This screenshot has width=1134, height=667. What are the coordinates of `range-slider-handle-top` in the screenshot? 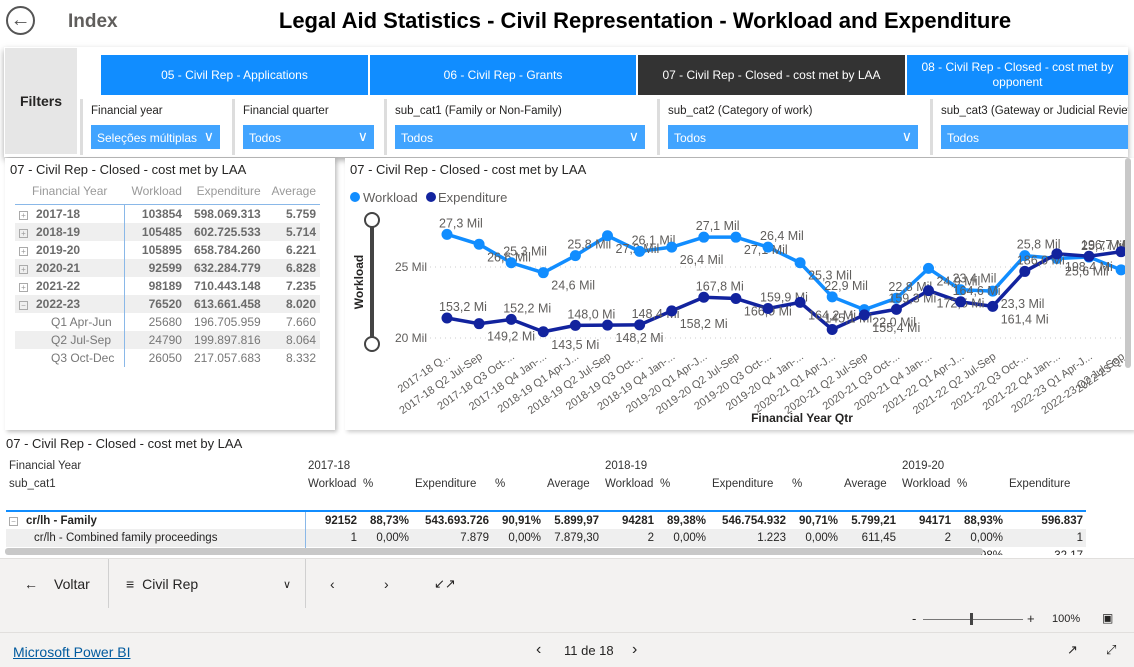 It's located at (372, 220).